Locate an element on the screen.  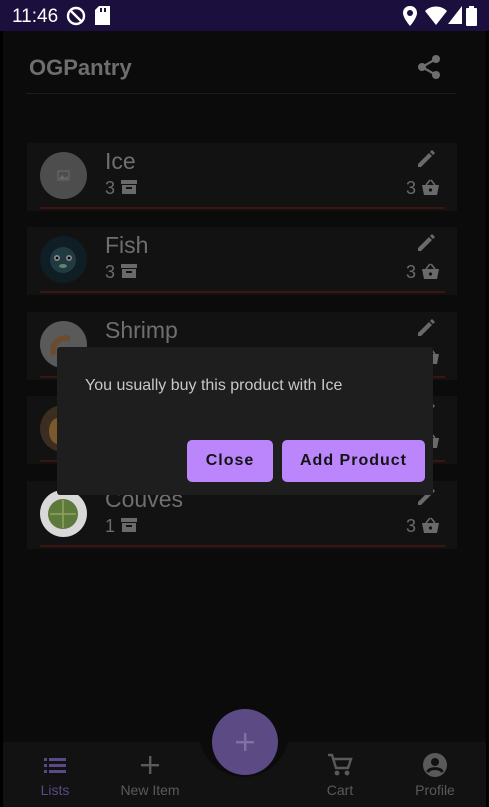
dialog-message: You usually buy this product with Ice is located at coordinates (214, 385).